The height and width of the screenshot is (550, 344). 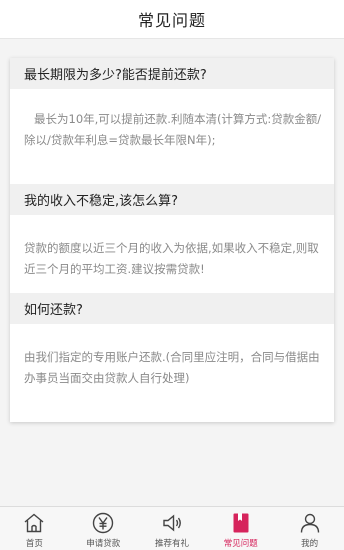 I want to click on tab-faq: 常见问题, so click(x=240, y=528).